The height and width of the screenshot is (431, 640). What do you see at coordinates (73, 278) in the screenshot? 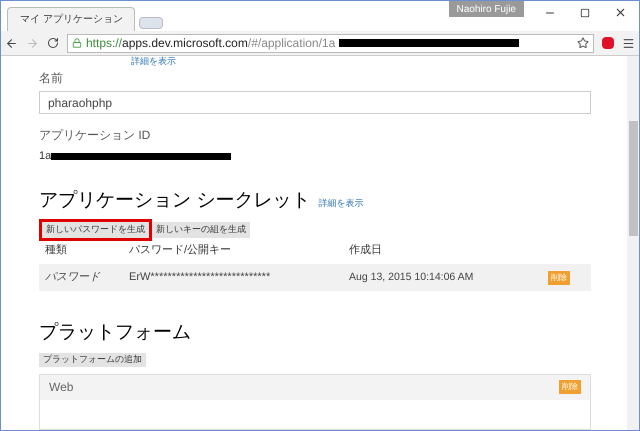
I see `table-cell-text: パスワード` at bounding box center [73, 278].